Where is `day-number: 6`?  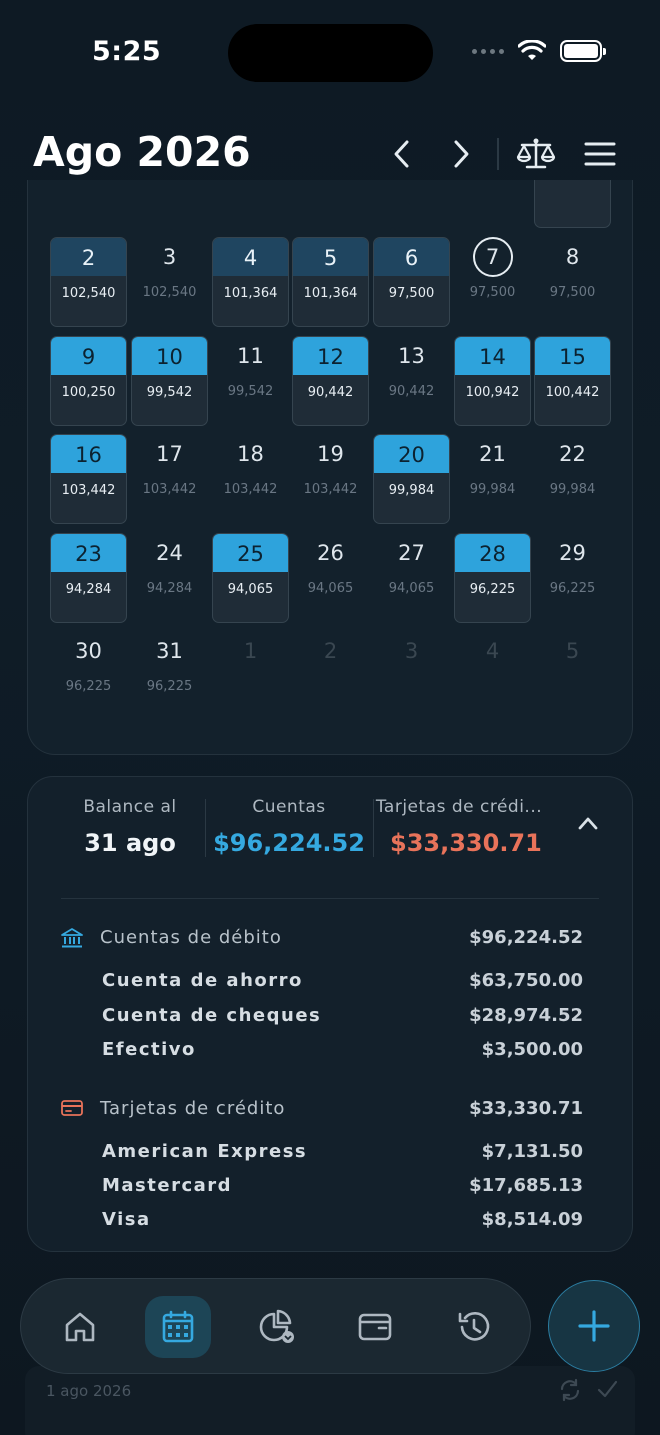
day-number: 6 is located at coordinates (411, 257).